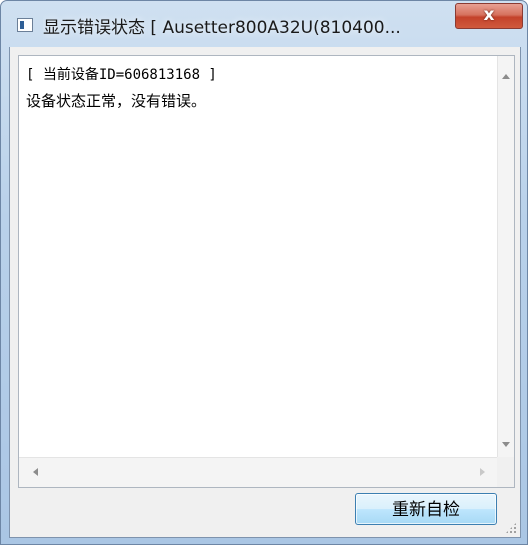  Describe the element at coordinates (116, 101) in the screenshot. I see `status-message: 设备状态正常，没有错误。` at that location.